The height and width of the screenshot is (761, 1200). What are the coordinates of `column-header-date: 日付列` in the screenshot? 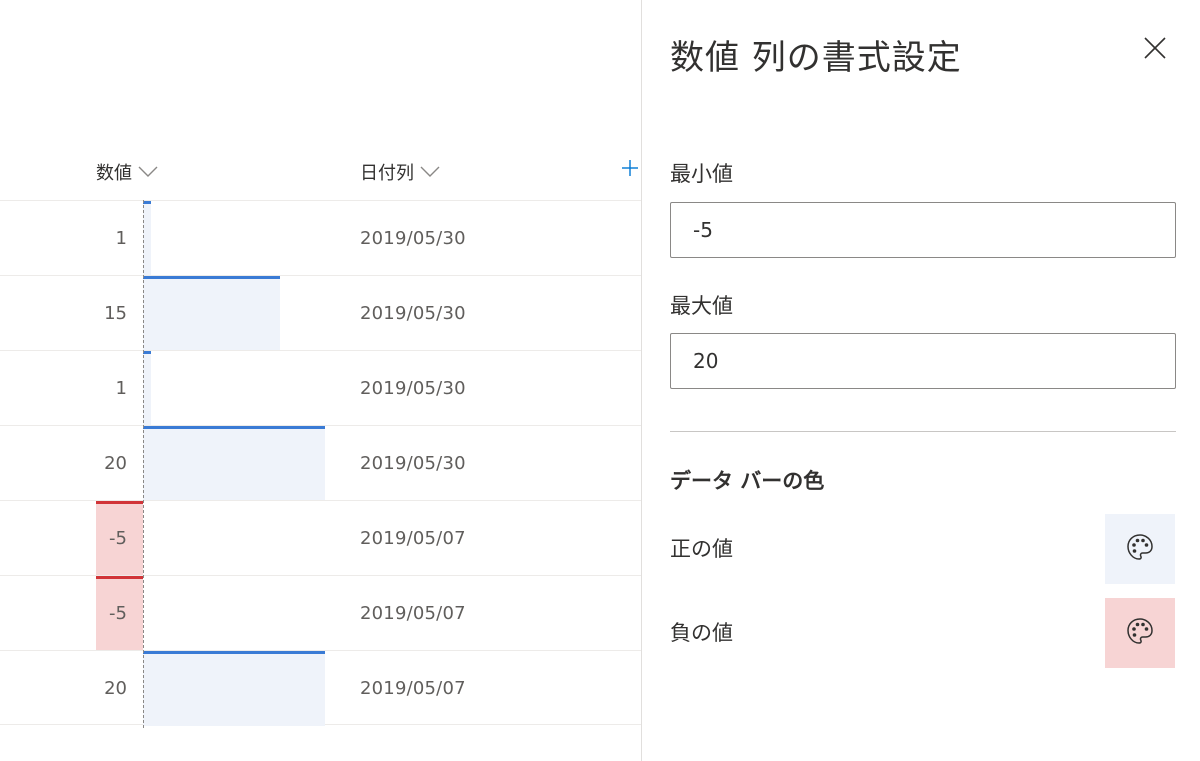 It's located at (400, 172).